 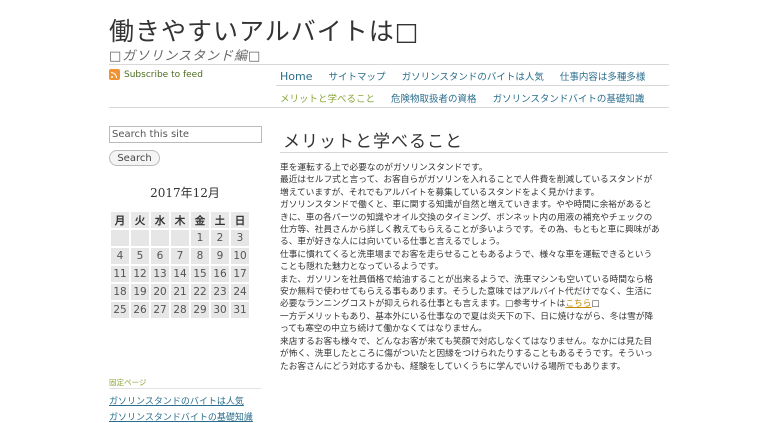 I want to click on subscribe-feed-label: Subscribe to feed, so click(x=163, y=75).